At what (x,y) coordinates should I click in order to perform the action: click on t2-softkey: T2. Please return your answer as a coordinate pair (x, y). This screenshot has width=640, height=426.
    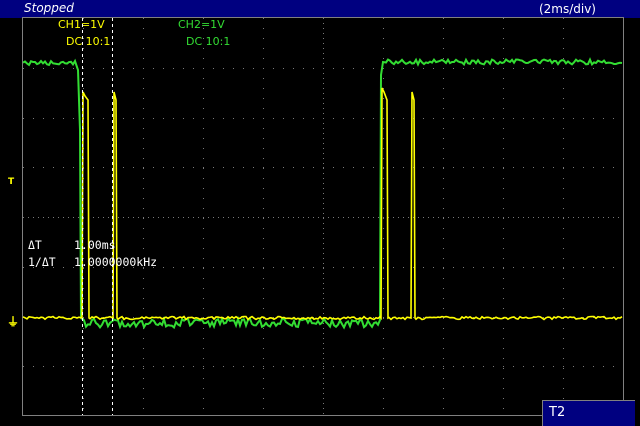
    Looking at the image, I should click on (588, 413).